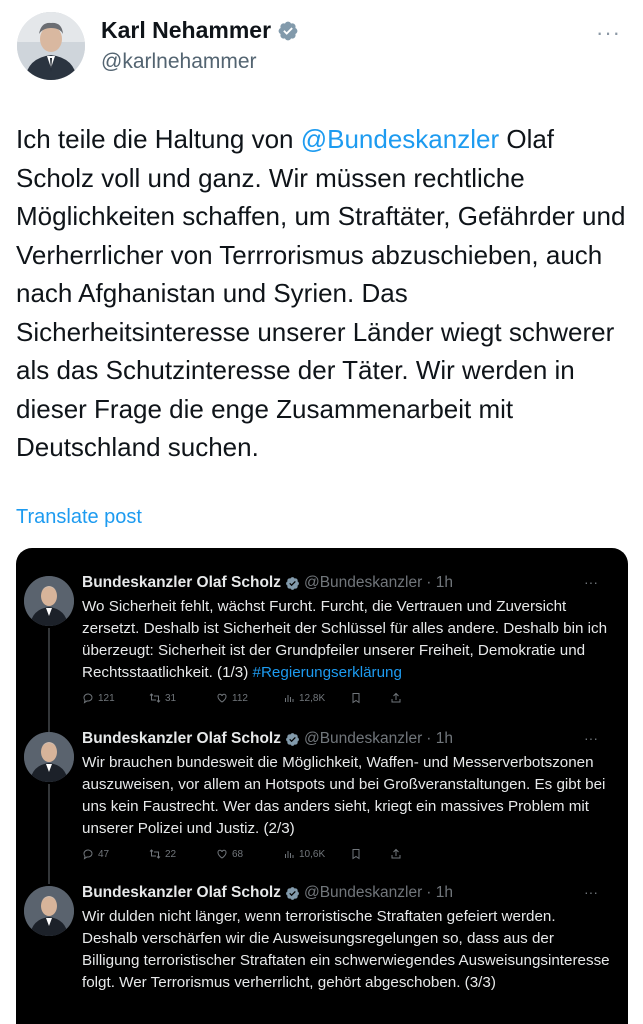 The width and height of the screenshot is (643, 1024). I want to click on post-actions: 121 31 112 12,8K, so click(256, 698).